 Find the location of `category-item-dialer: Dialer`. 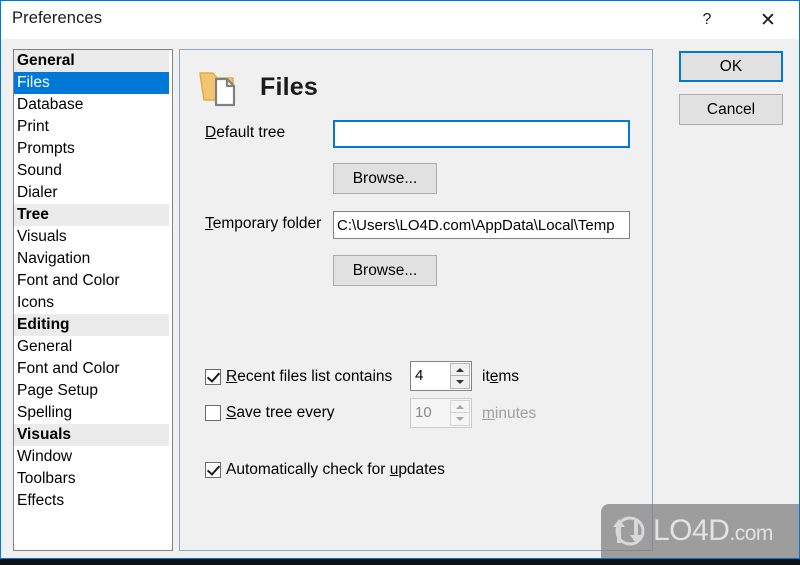

category-item-dialer: Dialer is located at coordinates (93, 193).